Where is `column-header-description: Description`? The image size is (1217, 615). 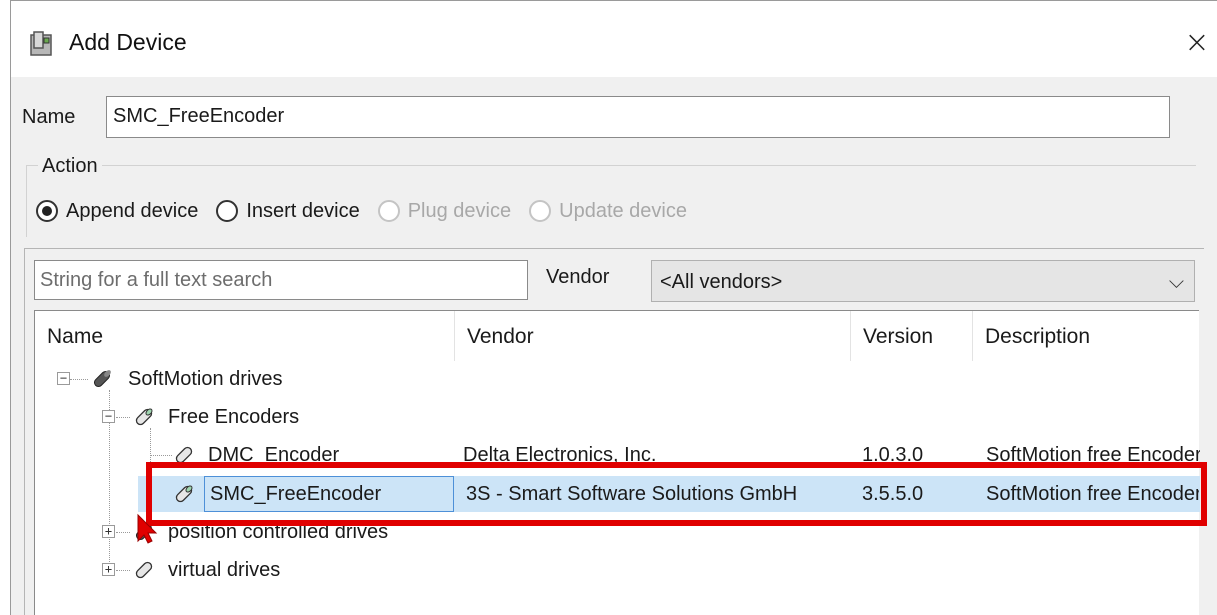
column-header-description: Description is located at coordinates (1086, 336).